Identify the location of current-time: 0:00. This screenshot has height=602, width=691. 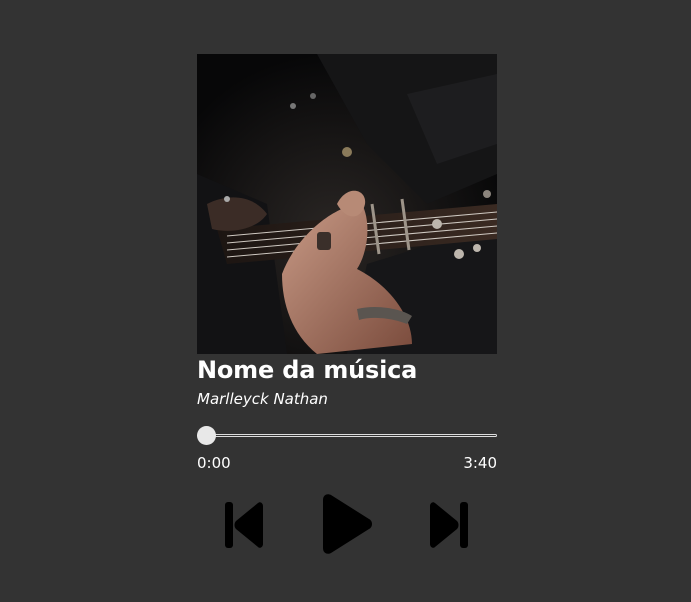
(214, 463).